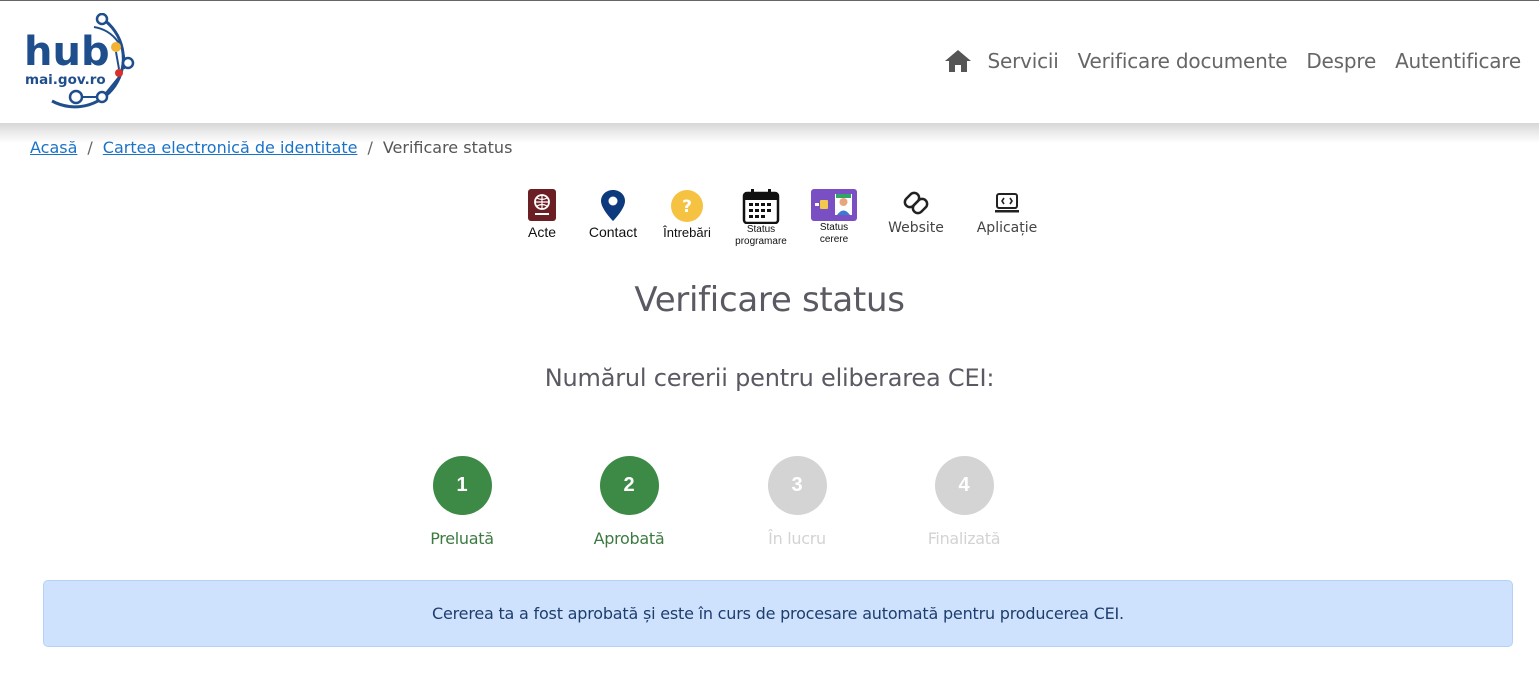 This screenshot has height=675, width=1539. What do you see at coordinates (613, 232) in the screenshot?
I see `quick-link-label: Contact` at bounding box center [613, 232].